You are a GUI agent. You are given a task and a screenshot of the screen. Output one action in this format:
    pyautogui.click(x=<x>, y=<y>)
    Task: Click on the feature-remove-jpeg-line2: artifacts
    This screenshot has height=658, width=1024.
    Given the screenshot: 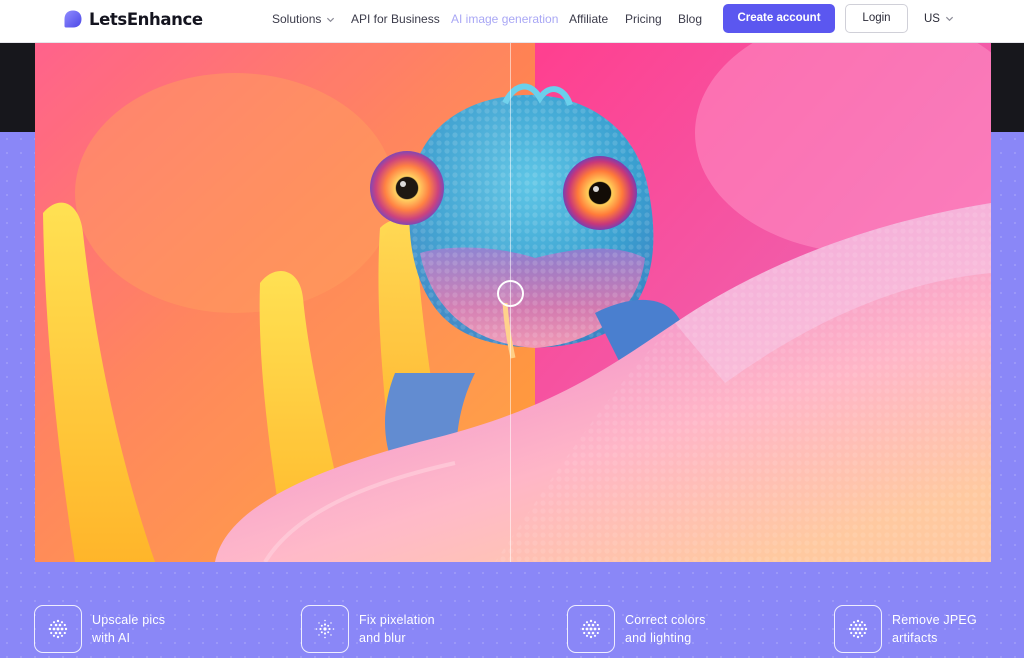 What is the action you would take?
    pyautogui.click(x=915, y=638)
    